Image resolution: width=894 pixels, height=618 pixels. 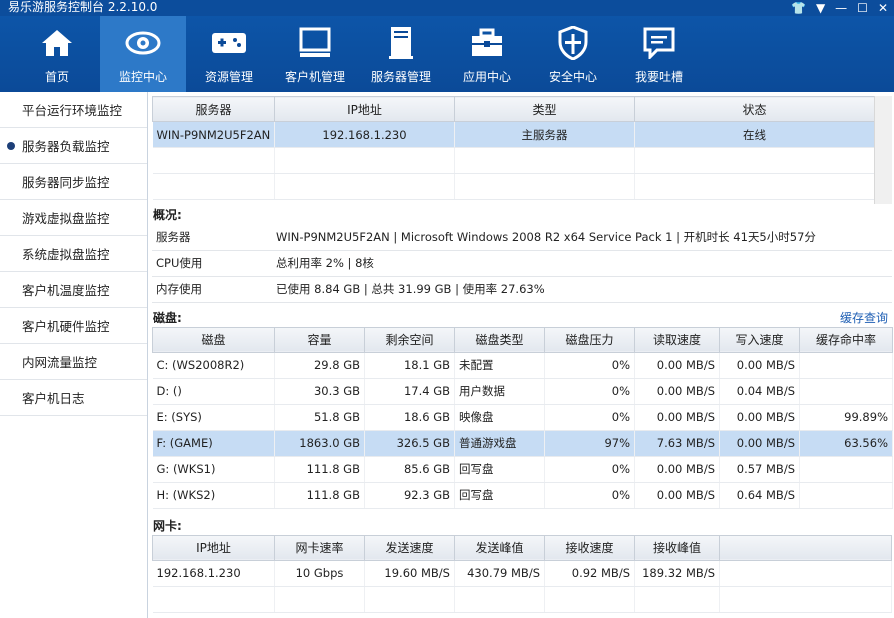 What do you see at coordinates (364, 134) in the screenshot?
I see `server-ip-cell: 192.168.1.230` at bounding box center [364, 134].